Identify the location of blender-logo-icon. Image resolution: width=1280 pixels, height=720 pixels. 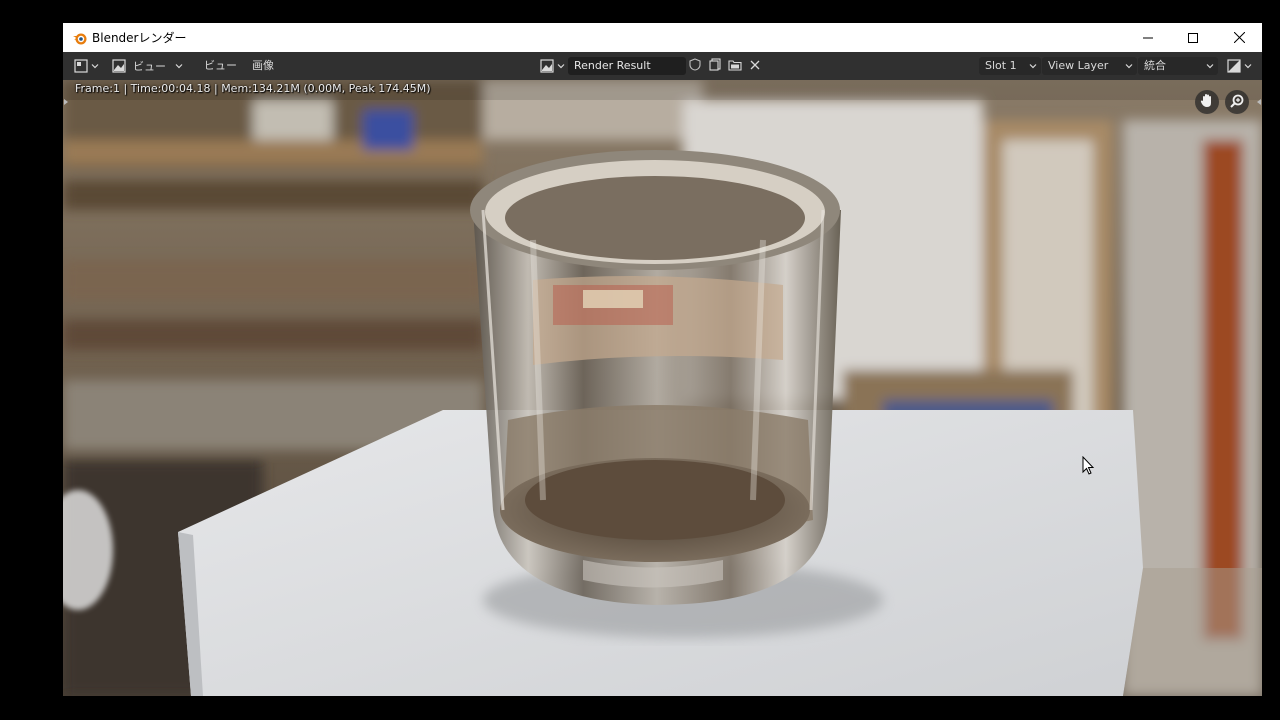
(80, 38).